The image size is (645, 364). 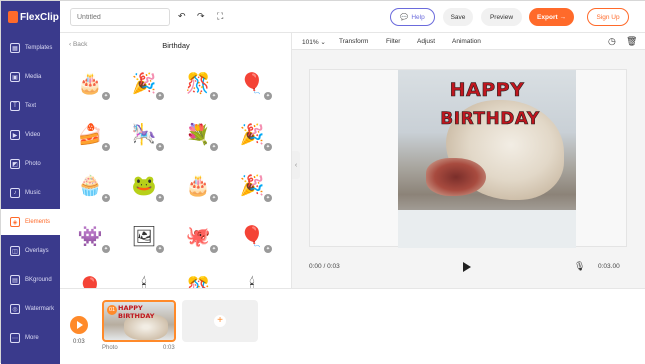 What do you see at coordinates (487, 229) in the screenshot?
I see `snow-ground` at bounding box center [487, 229].